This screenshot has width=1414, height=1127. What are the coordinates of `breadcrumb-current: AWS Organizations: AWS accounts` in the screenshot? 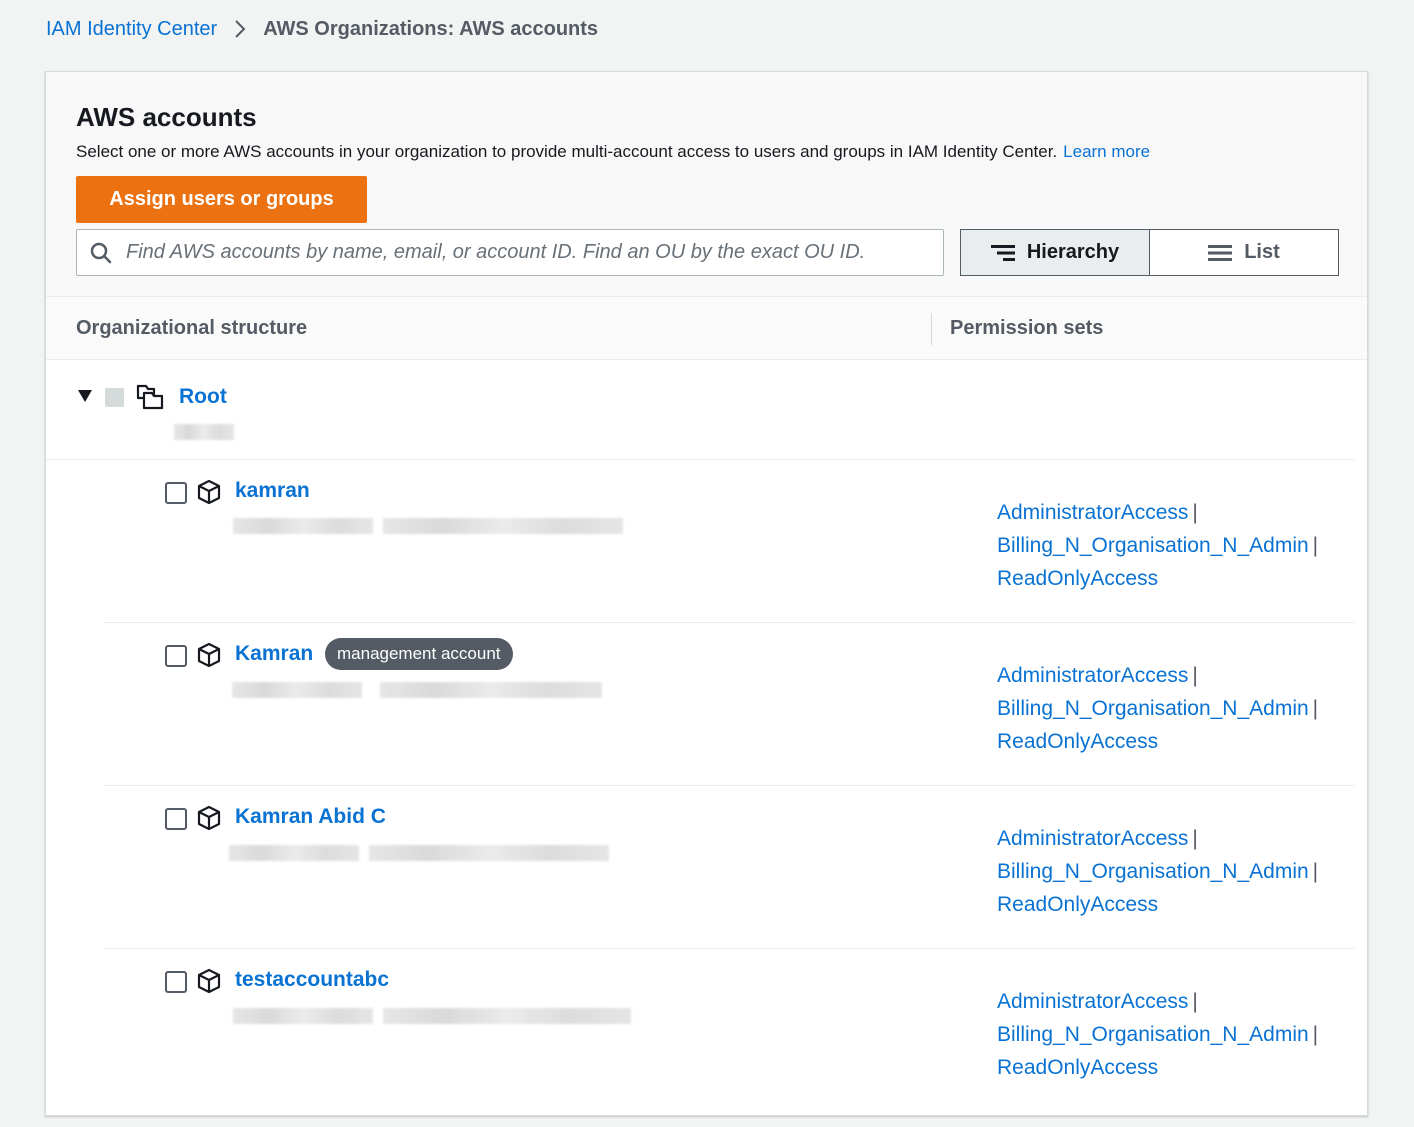 It's located at (431, 28).